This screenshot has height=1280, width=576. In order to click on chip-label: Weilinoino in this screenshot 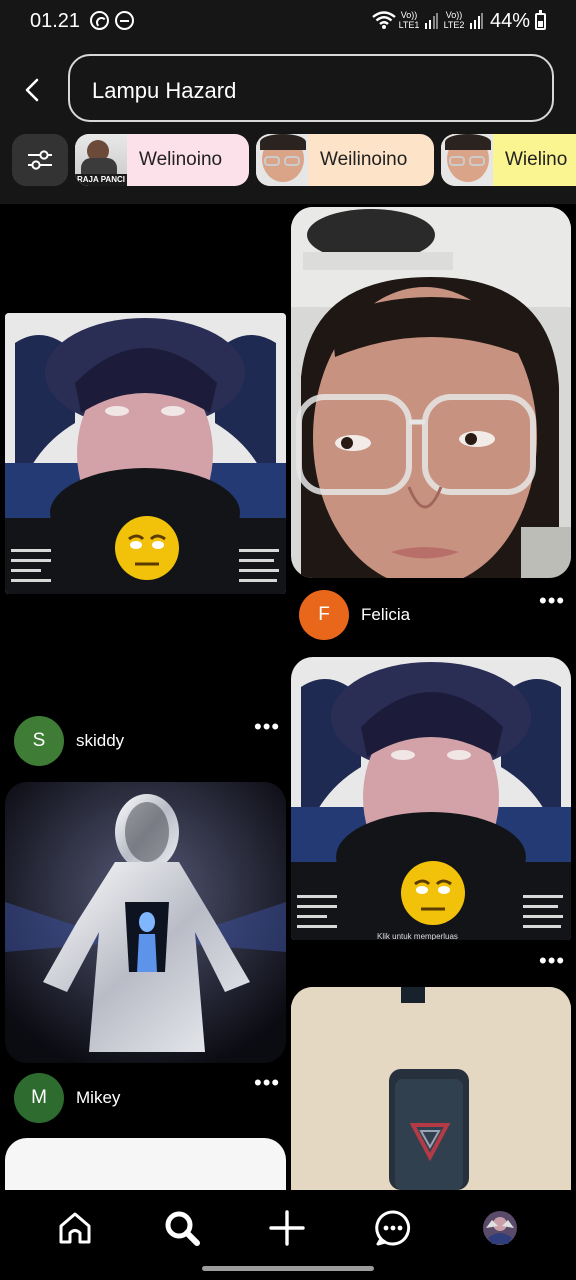, I will do `click(364, 159)`.